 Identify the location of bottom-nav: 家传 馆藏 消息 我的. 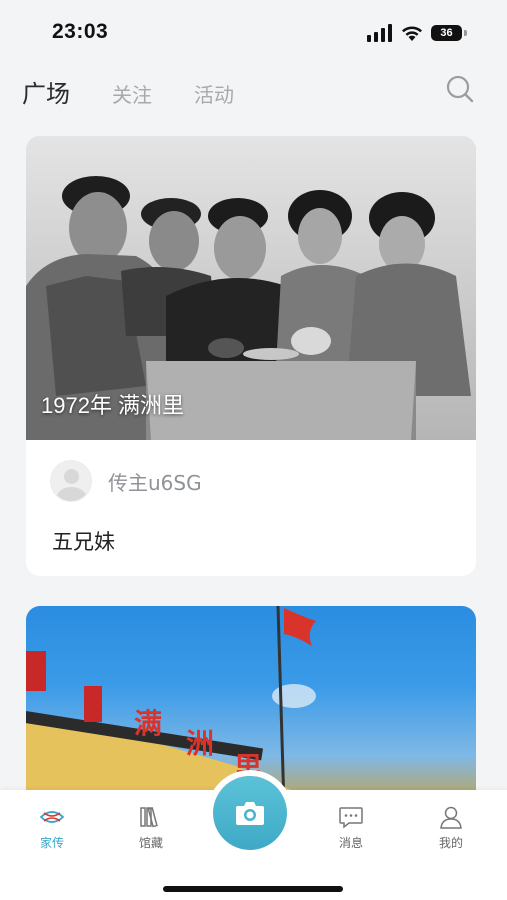
(253, 838).